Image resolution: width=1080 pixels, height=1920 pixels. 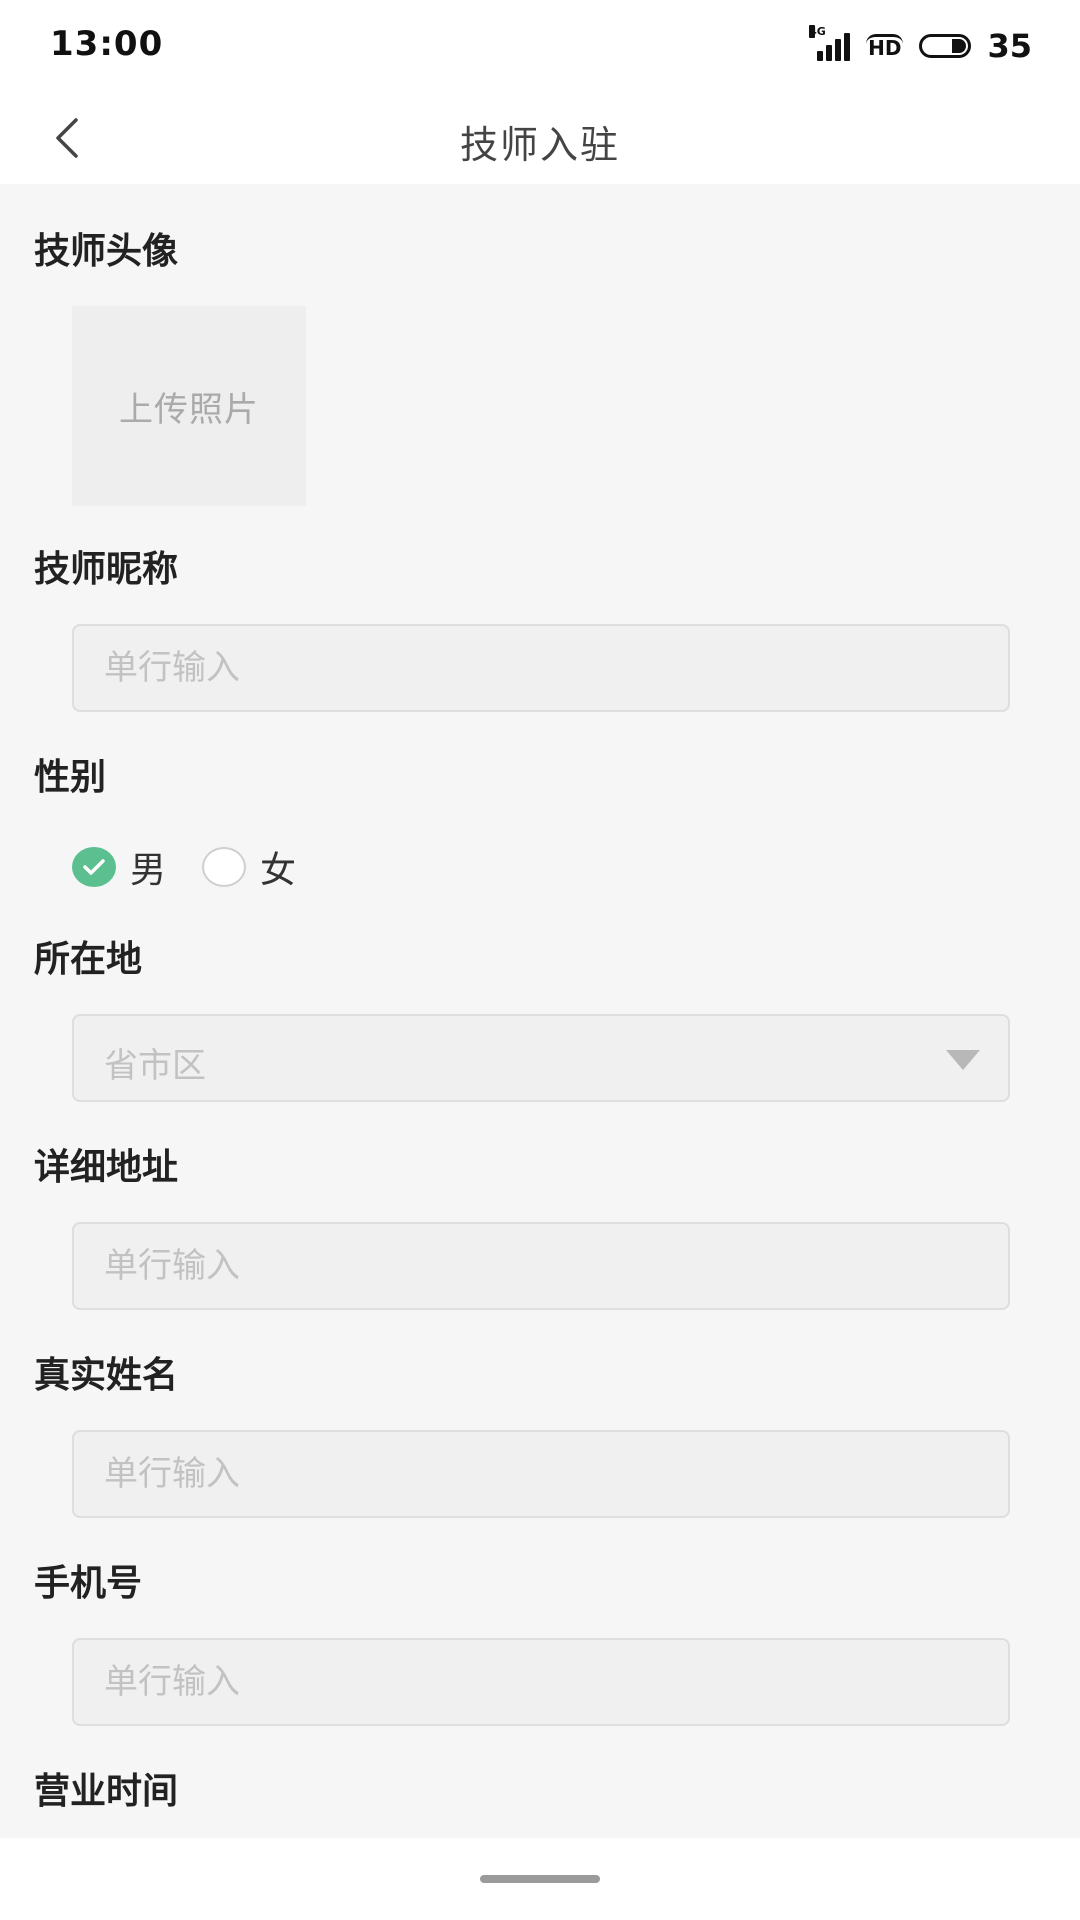 I want to click on home-indicator, so click(x=540, y=1879).